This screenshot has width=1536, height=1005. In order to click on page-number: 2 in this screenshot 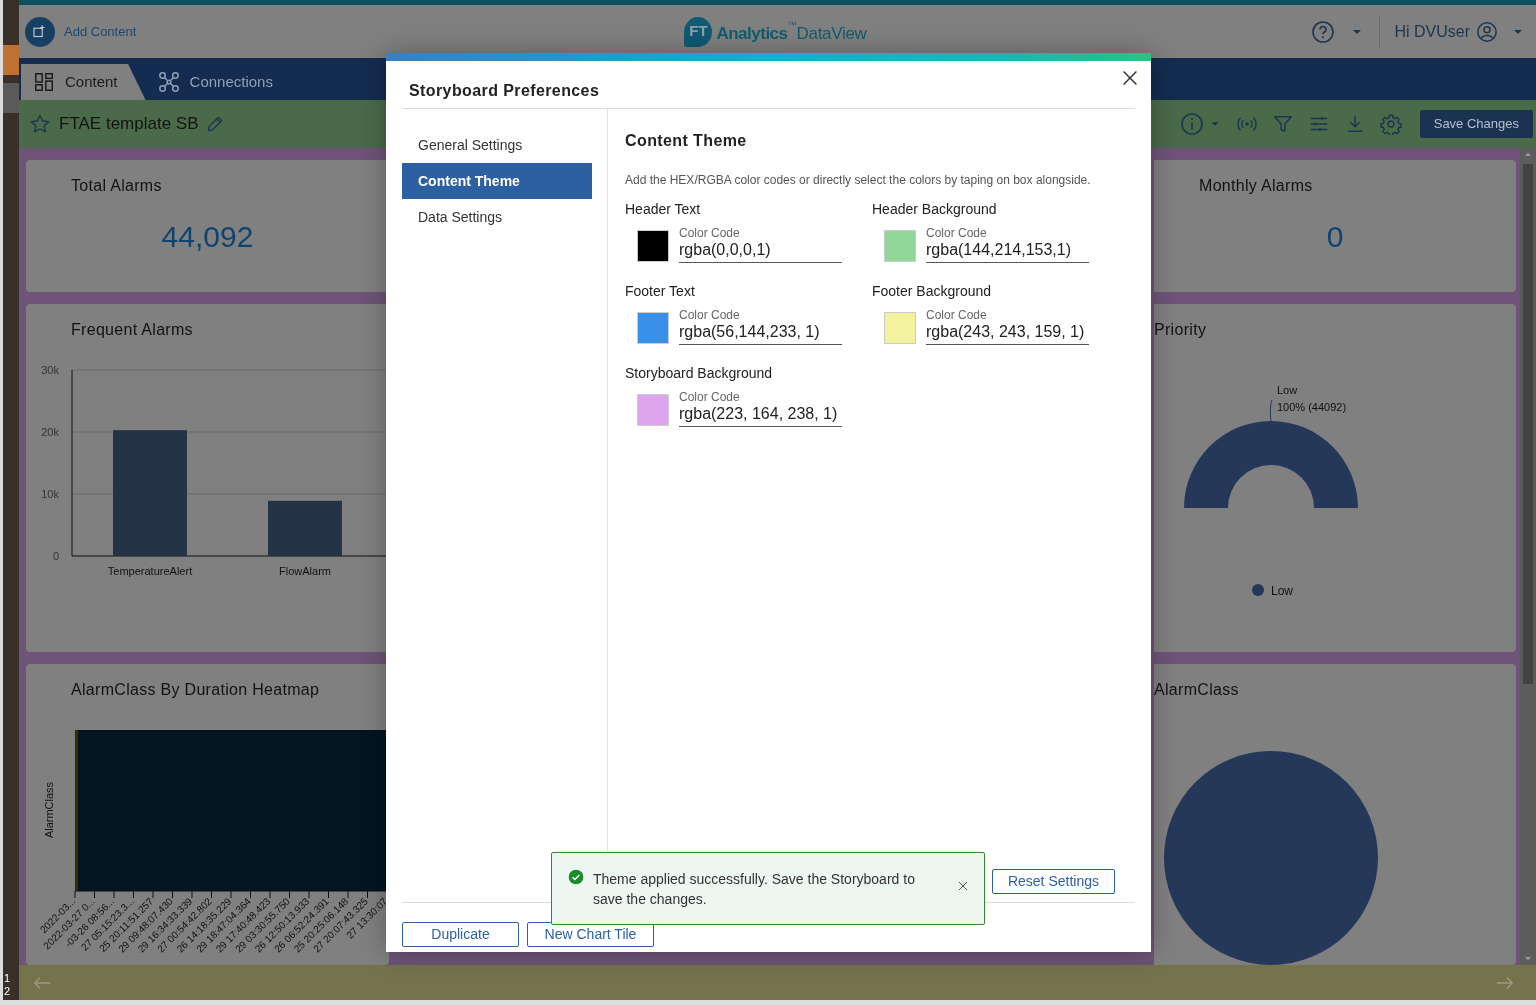, I will do `click(7, 991)`.